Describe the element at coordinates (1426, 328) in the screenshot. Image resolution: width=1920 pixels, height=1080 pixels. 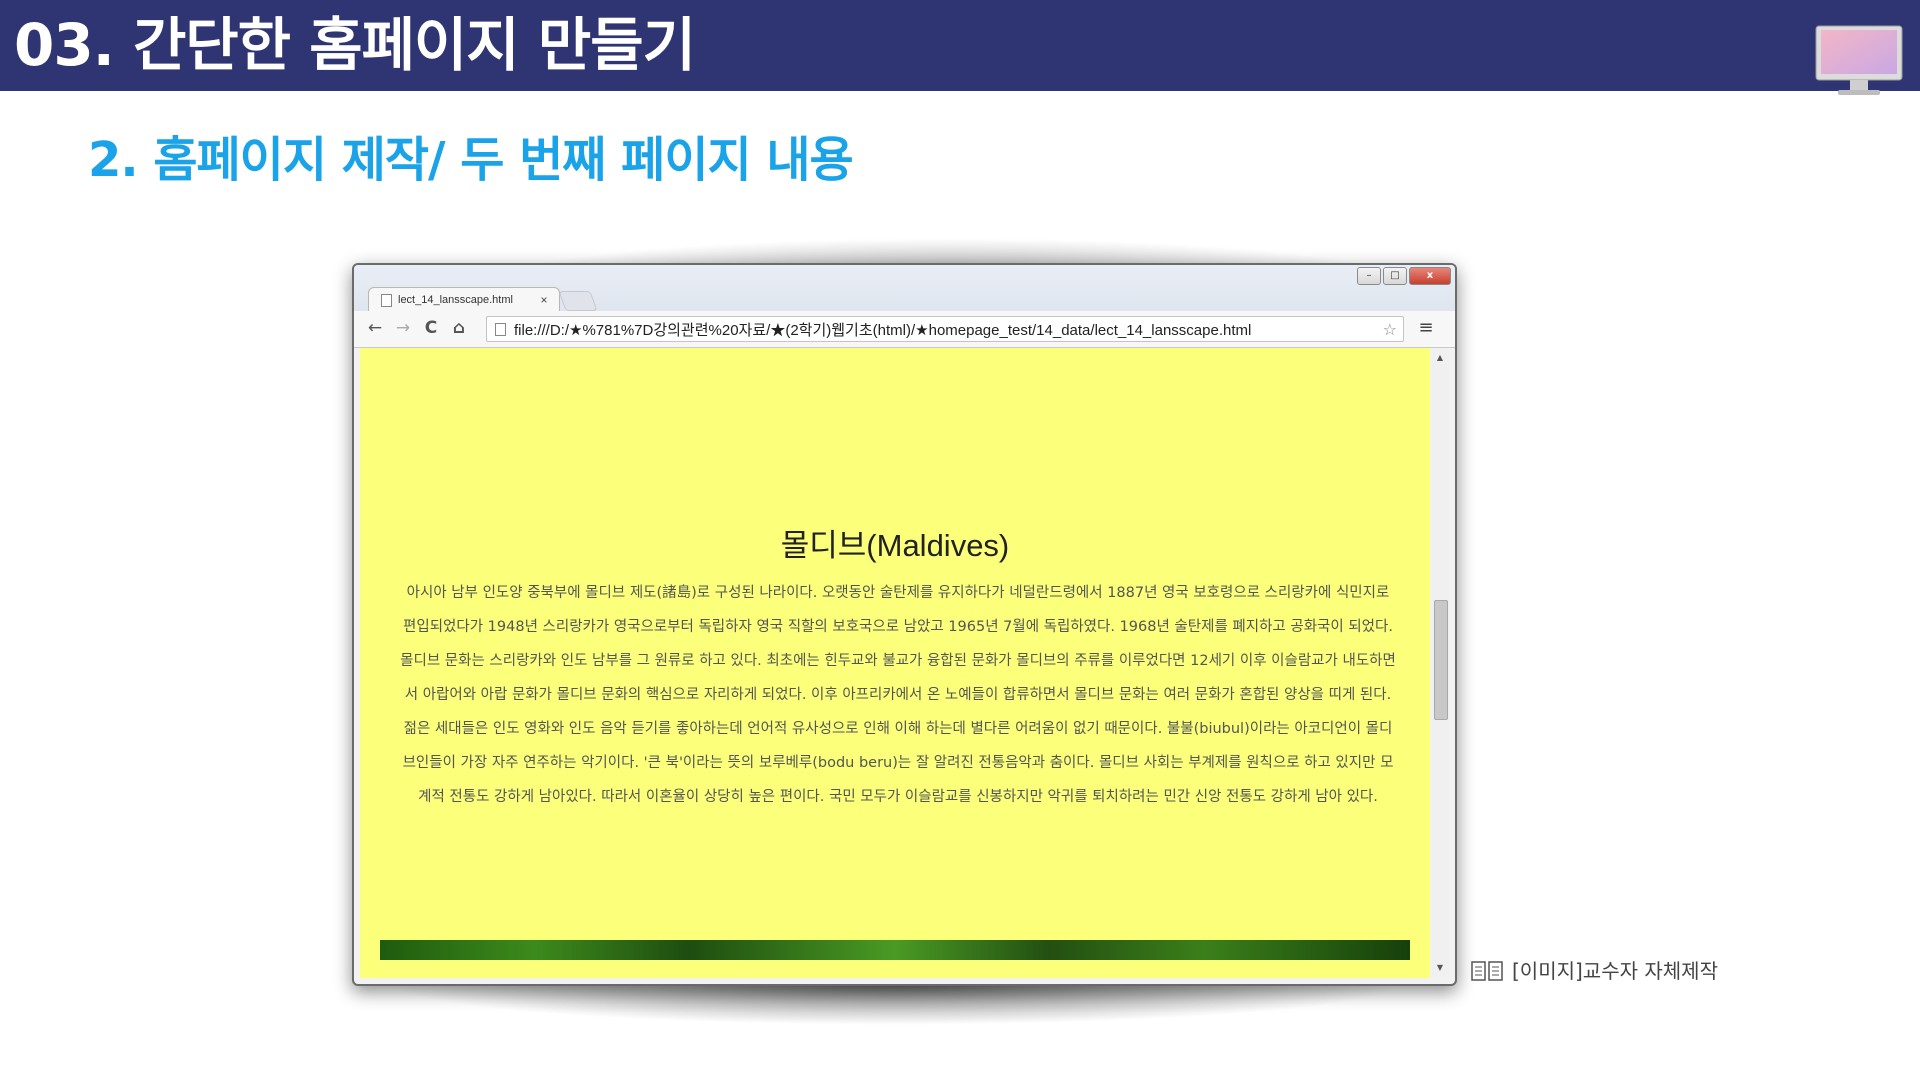
I see `menu-icon: ≡` at that location.